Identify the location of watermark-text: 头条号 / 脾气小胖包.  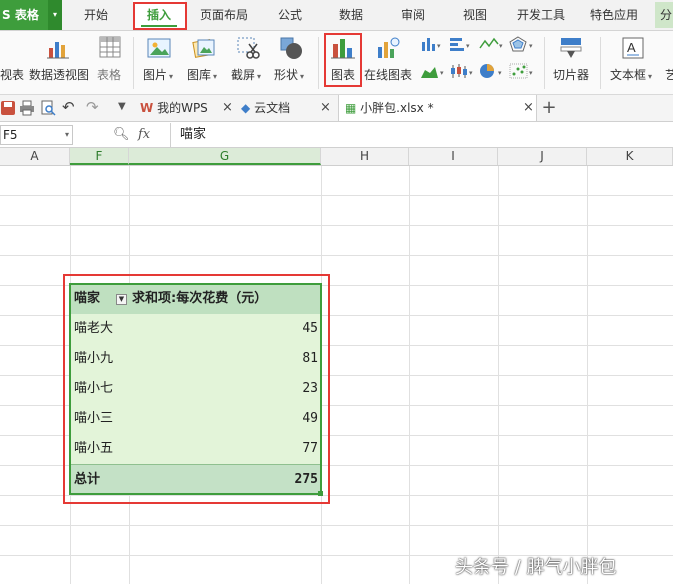
(536, 567).